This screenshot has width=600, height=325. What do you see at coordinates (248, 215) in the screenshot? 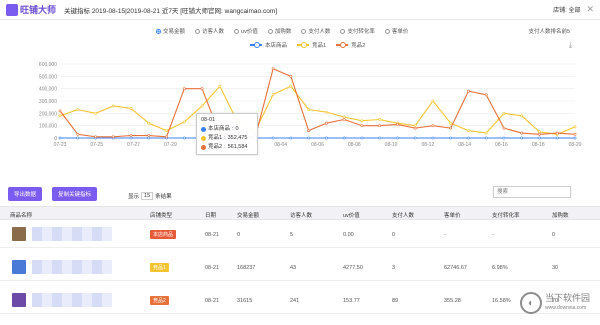
I see `column-header: 交易金额` at bounding box center [248, 215].